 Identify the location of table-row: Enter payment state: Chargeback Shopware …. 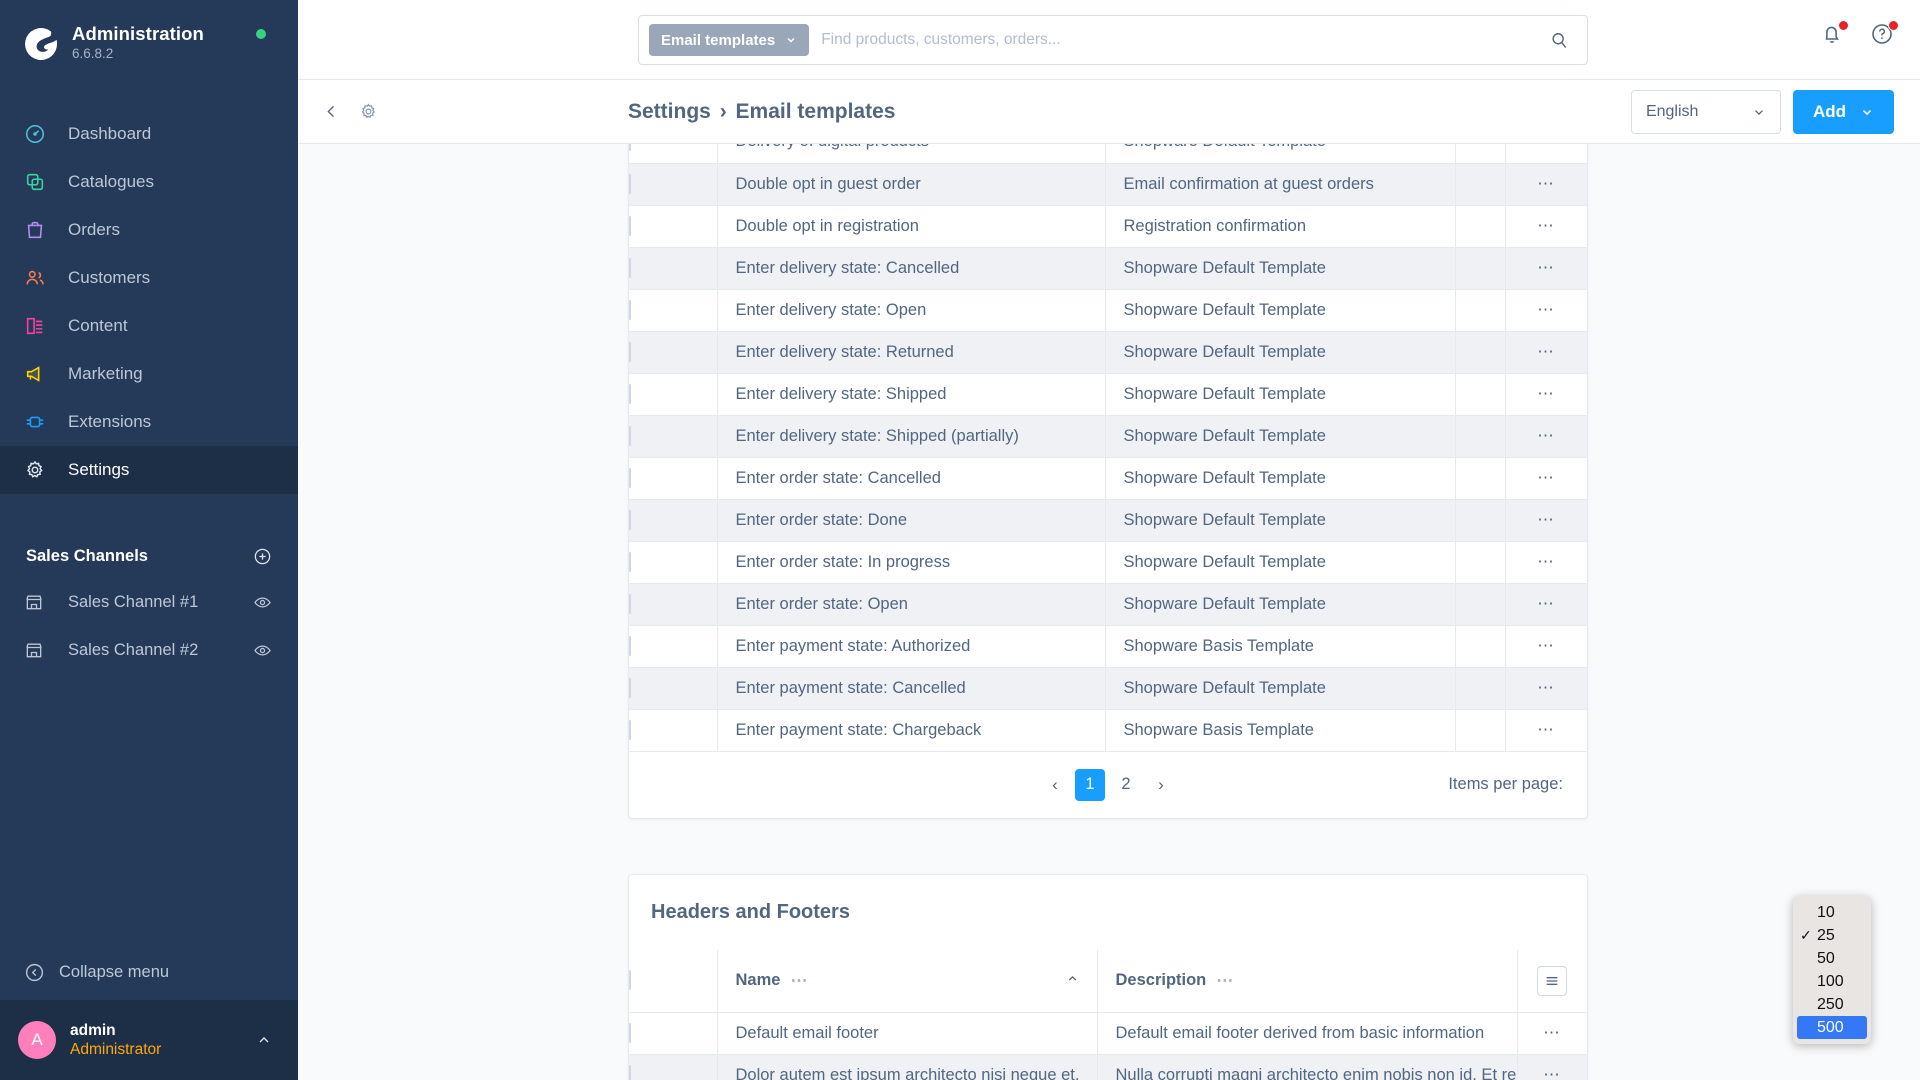
(1108, 730).